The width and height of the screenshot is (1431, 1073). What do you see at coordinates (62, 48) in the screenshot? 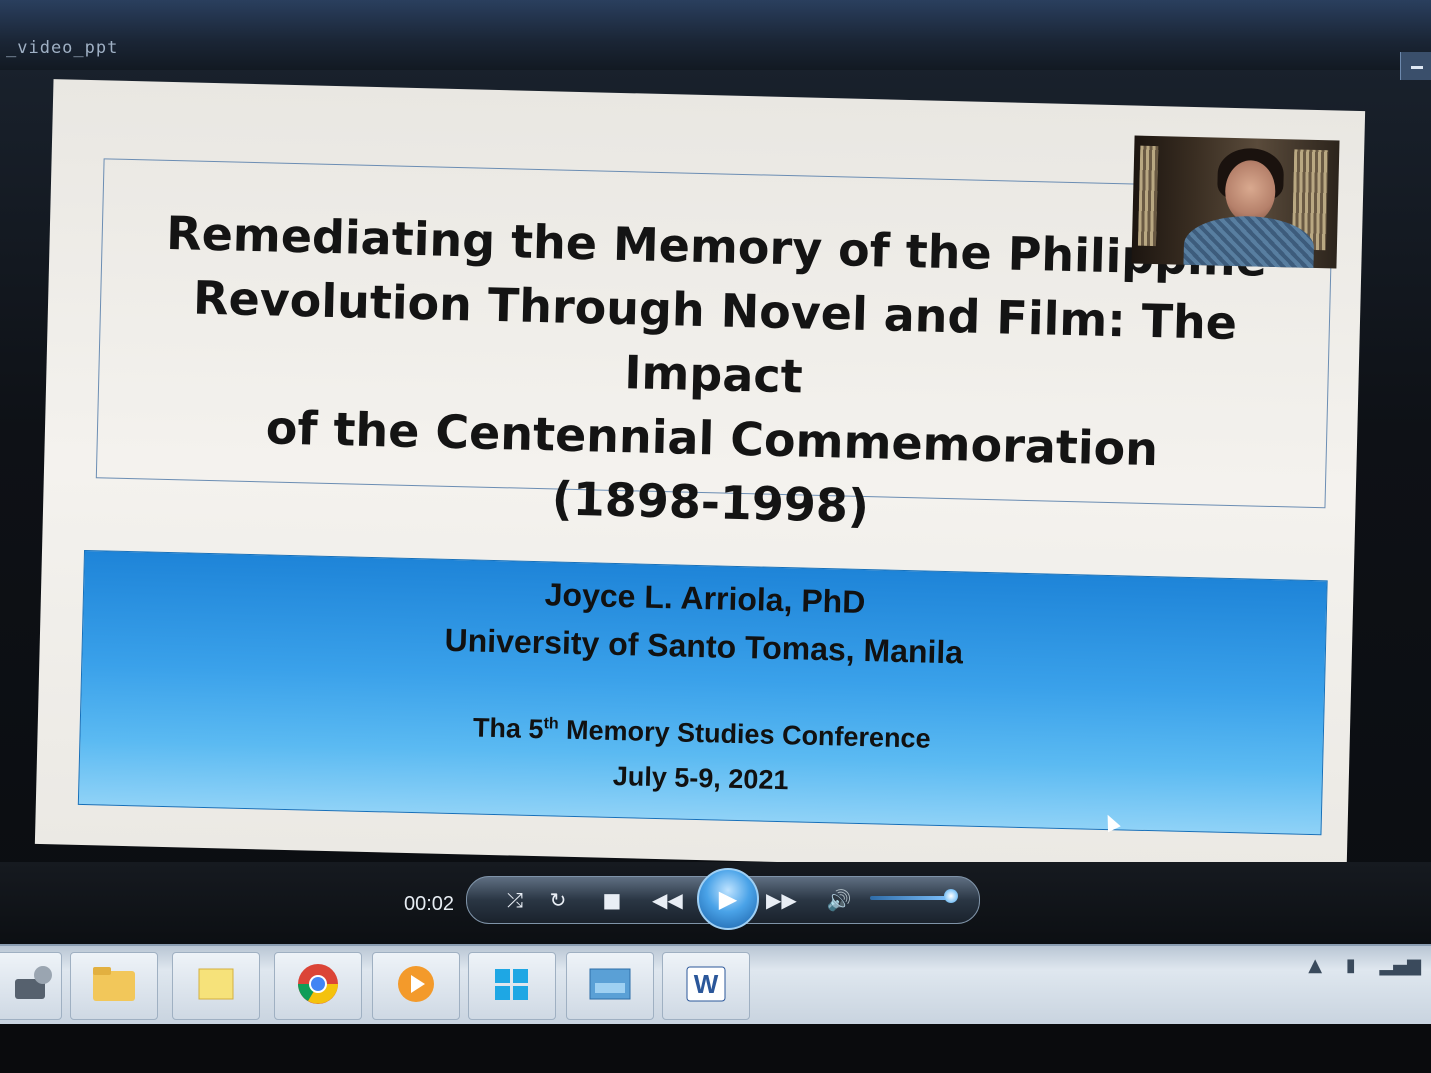
I see `window-title: _video_ppt` at bounding box center [62, 48].